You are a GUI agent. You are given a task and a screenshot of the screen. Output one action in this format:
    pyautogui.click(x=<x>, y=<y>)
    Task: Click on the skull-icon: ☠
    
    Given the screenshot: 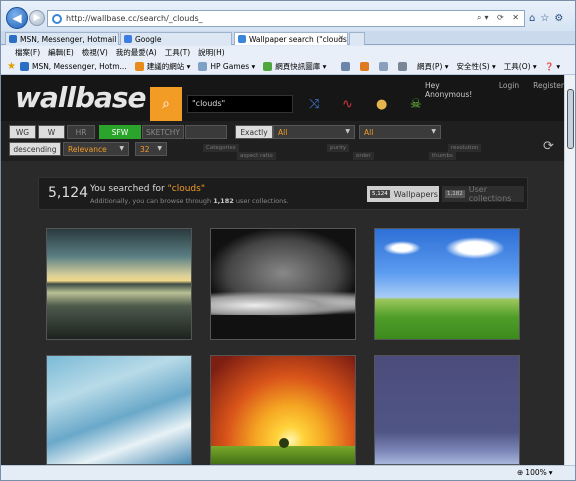 What is the action you would take?
    pyautogui.click(x=416, y=104)
    